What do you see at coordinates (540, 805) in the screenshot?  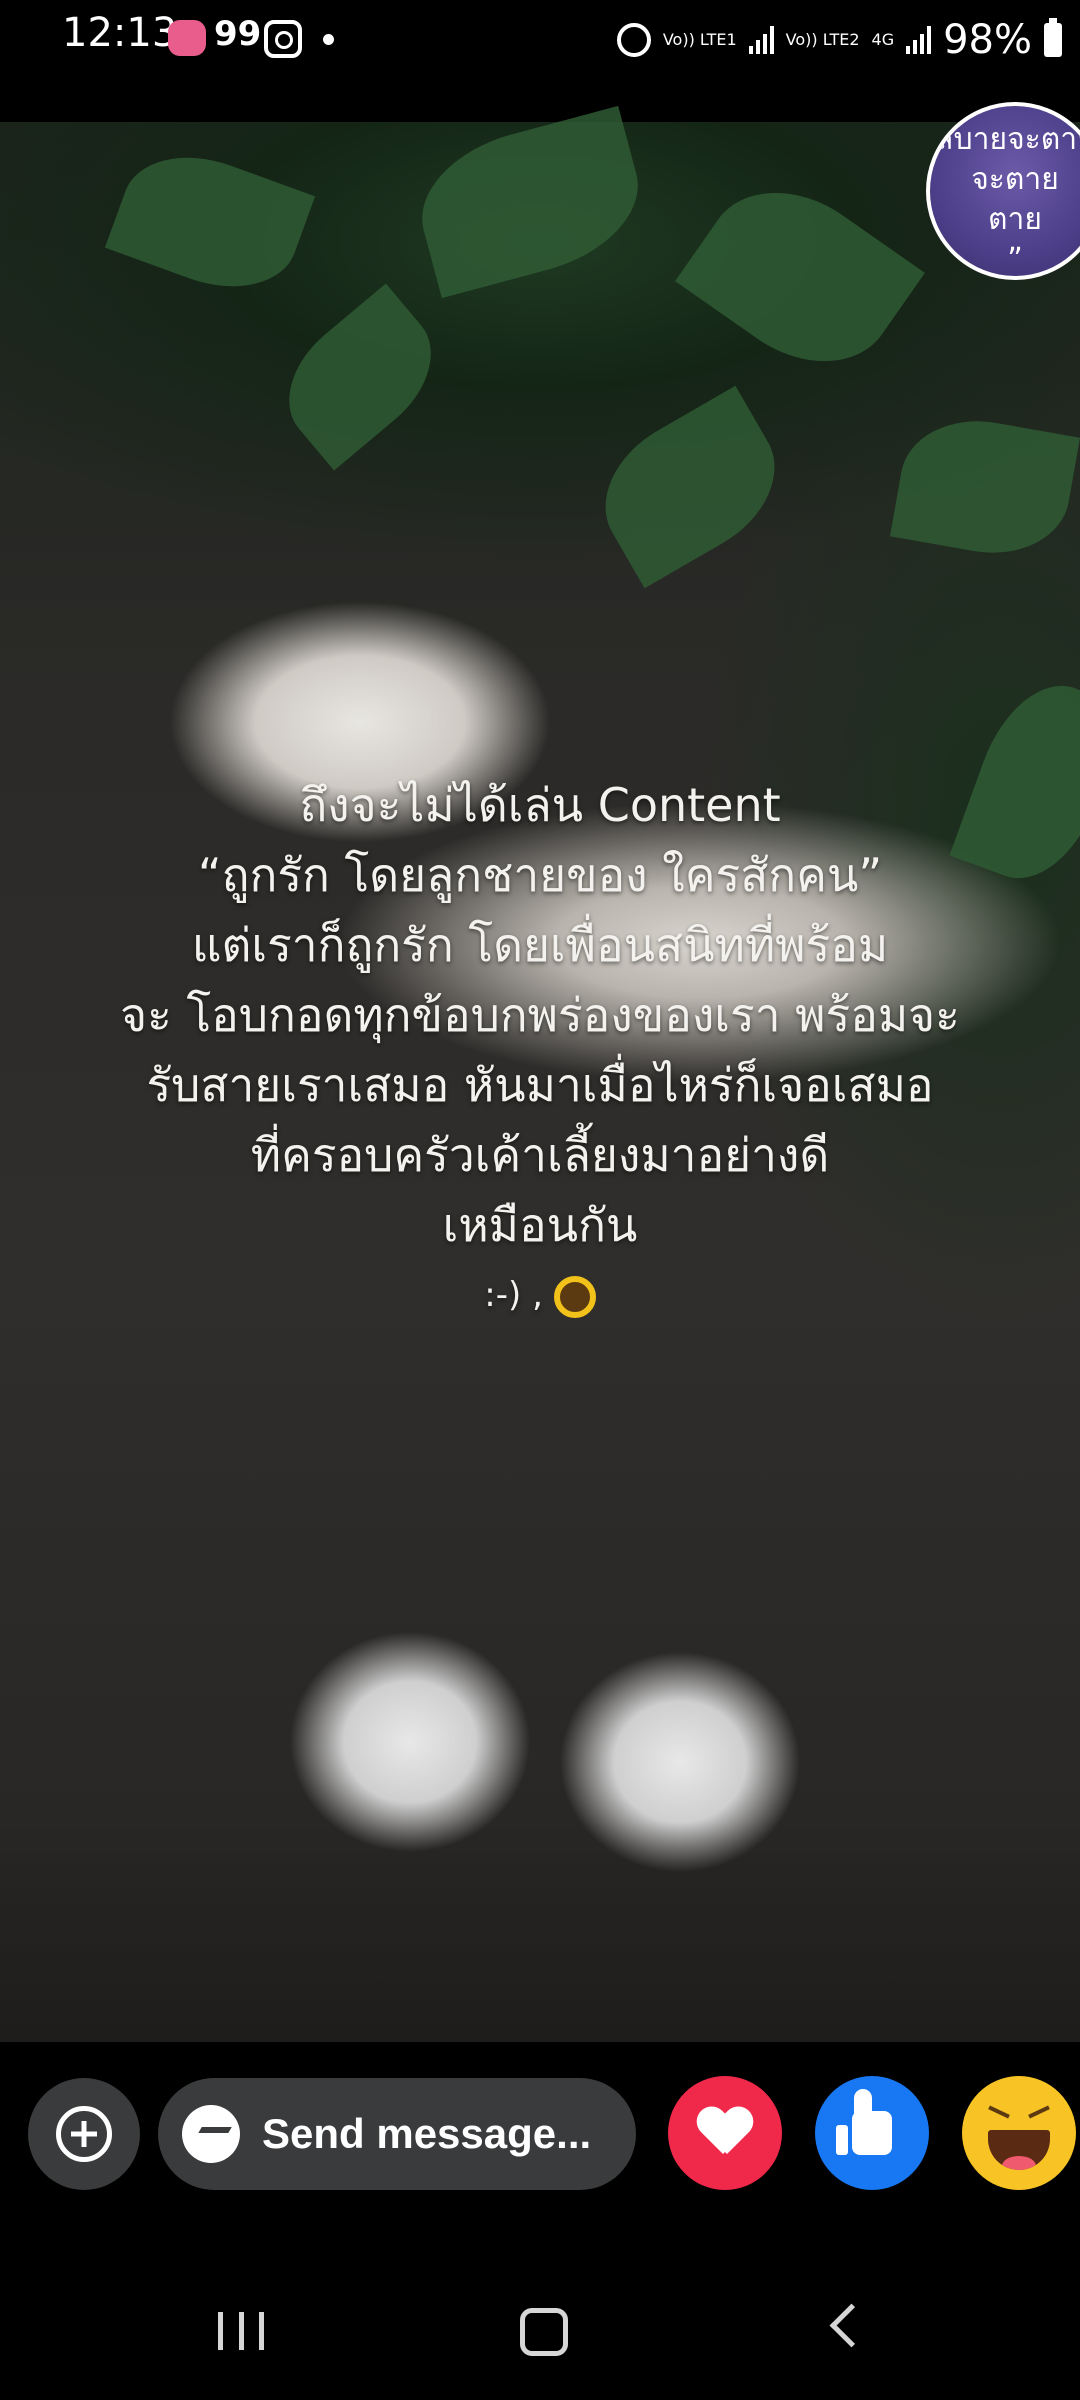 I see `caption-line: ถึงจะไม่ได้เล่น Content` at bounding box center [540, 805].